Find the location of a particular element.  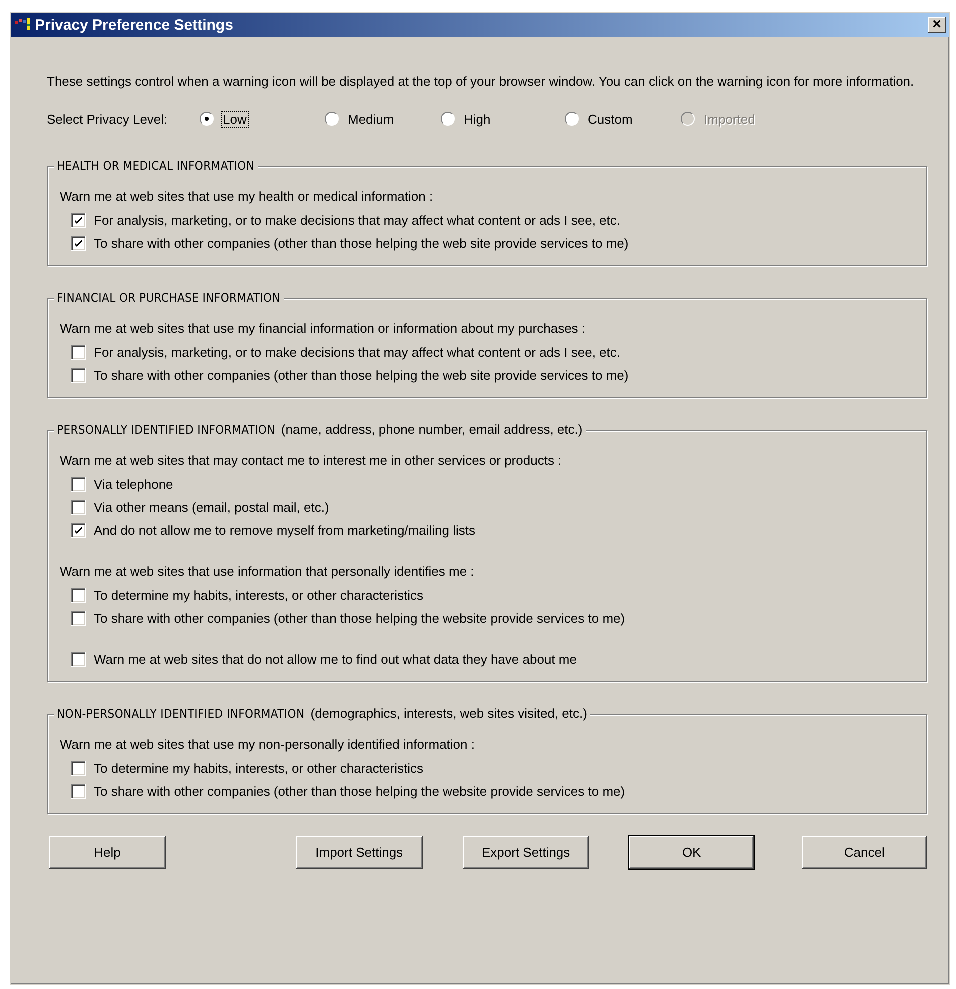

radio-label: High is located at coordinates (477, 119).